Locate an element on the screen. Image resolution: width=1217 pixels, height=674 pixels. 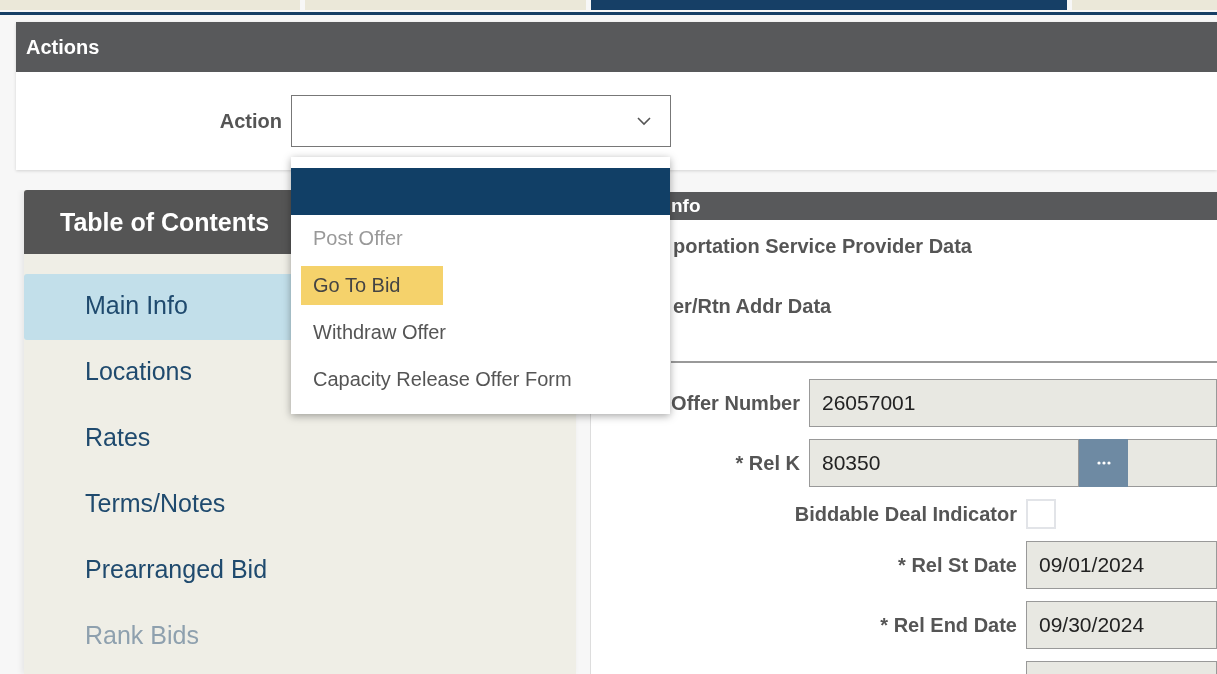
field-label: Biddable Deal Indicator is located at coordinates (905, 514).